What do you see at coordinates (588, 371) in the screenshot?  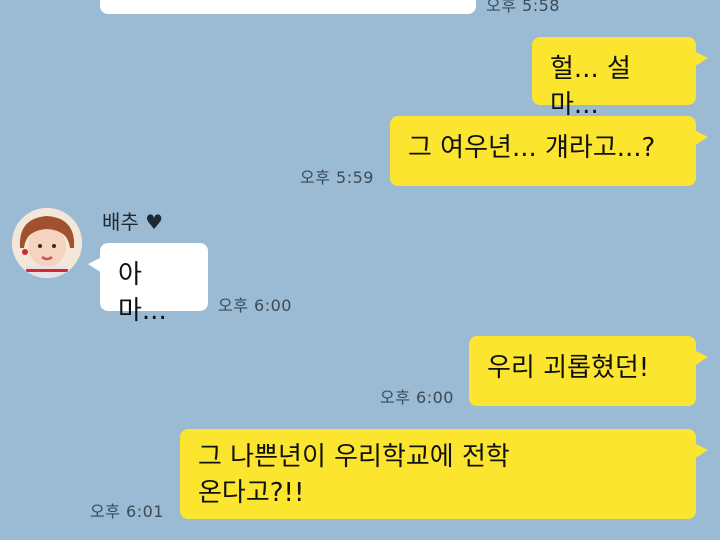 I see `message-bubble-outgoing: 우리 괴롭혔던!` at bounding box center [588, 371].